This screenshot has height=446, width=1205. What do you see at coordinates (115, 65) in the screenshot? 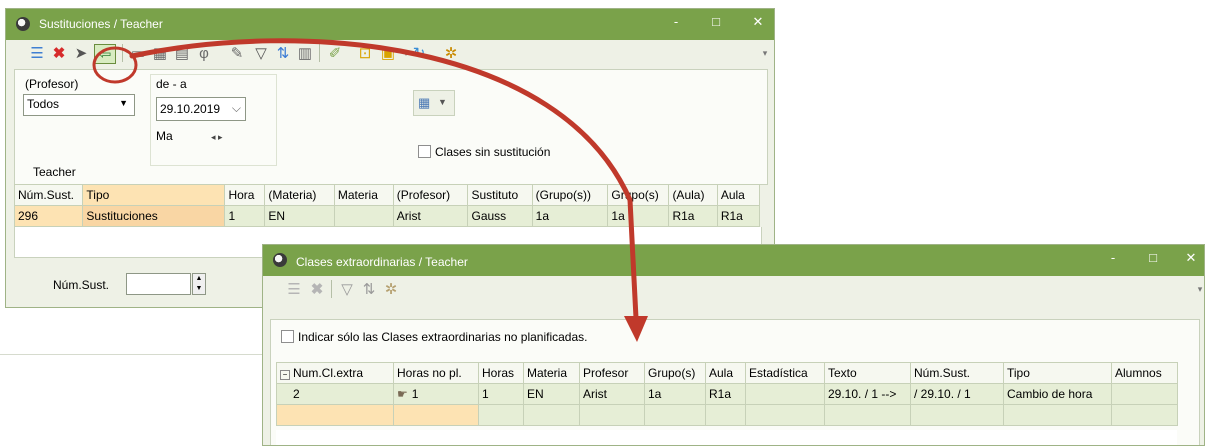
I see `highlight-circle` at bounding box center [115, 65].